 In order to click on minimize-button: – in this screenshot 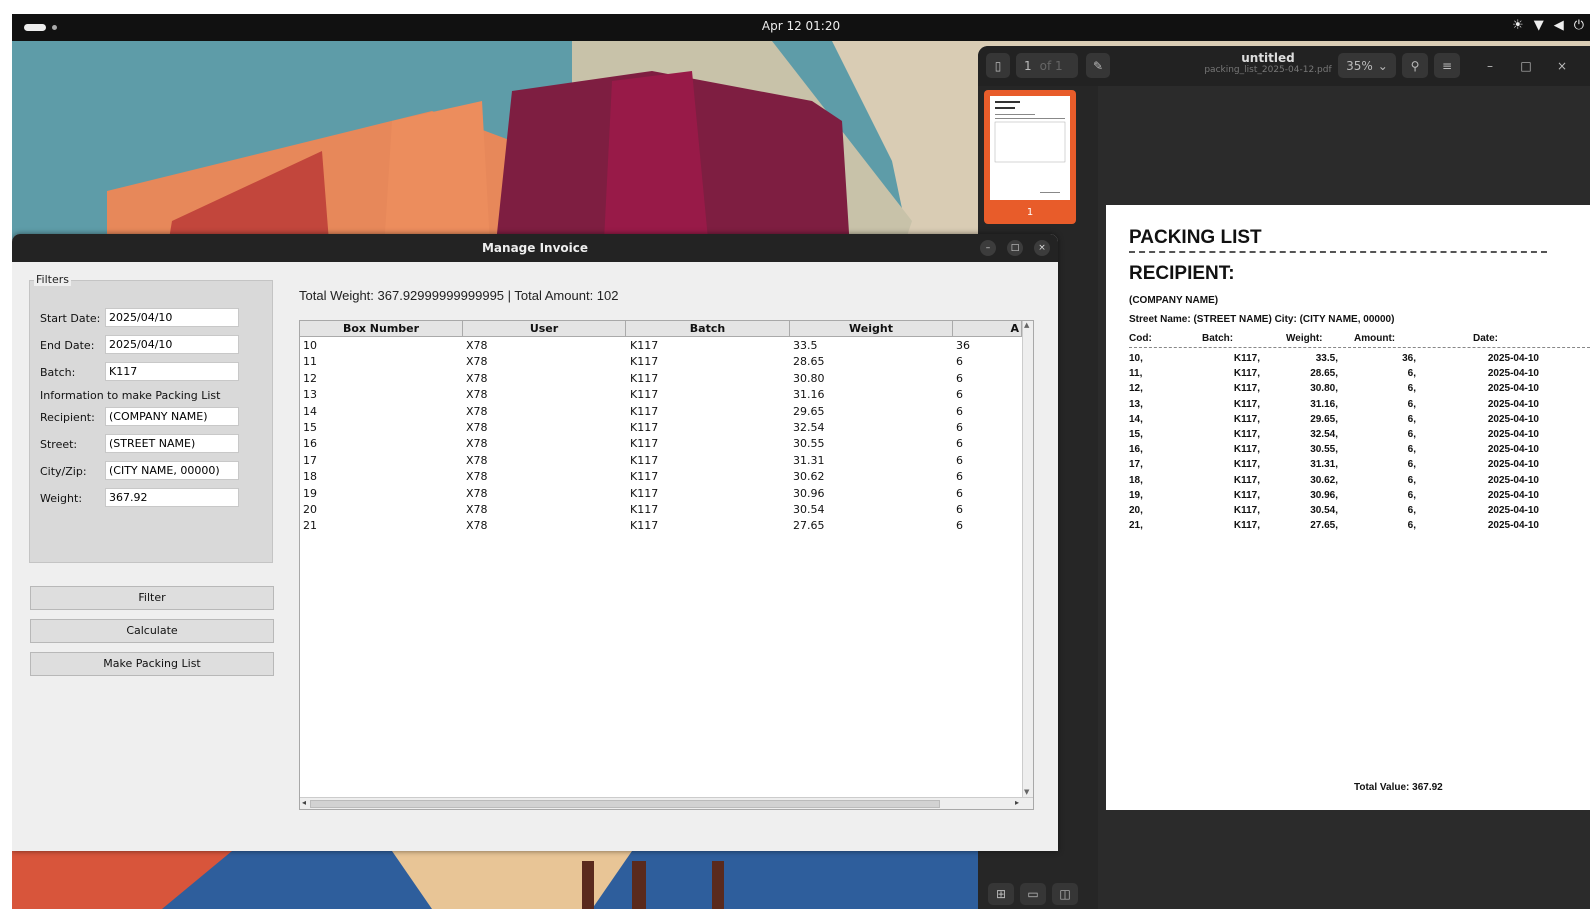, I will do `click(988, 248)`.